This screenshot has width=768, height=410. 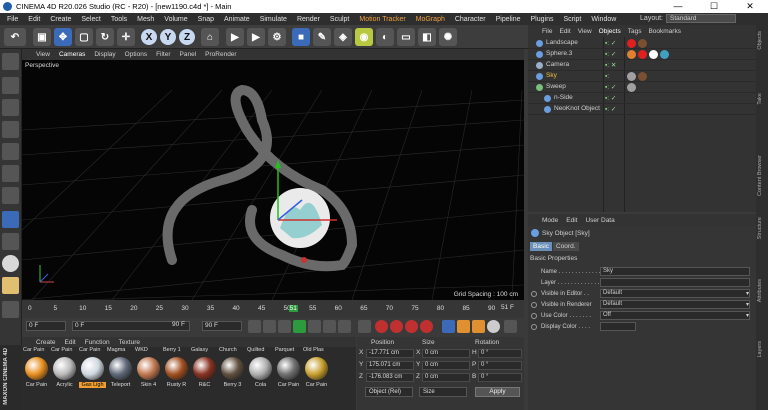 What do you see at coordinates (163, 54) in the screenshot?
I see `viewport-menu-filter: Filter` at bounding box center [163, 54].